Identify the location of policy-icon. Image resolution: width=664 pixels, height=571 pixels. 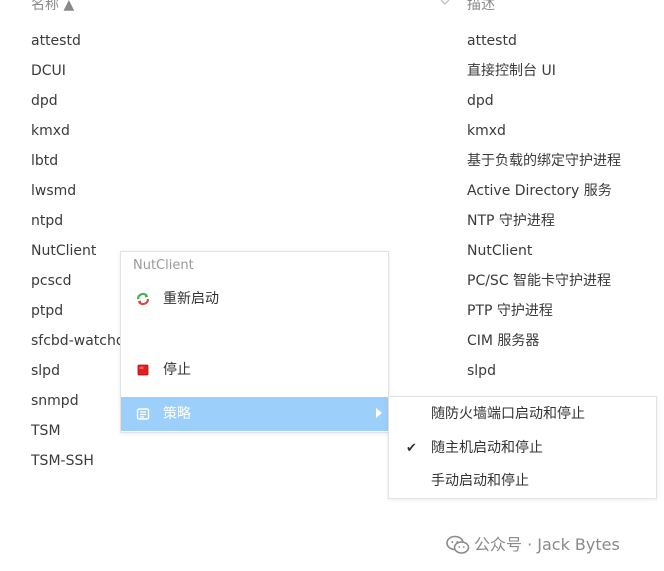
(143, 414).